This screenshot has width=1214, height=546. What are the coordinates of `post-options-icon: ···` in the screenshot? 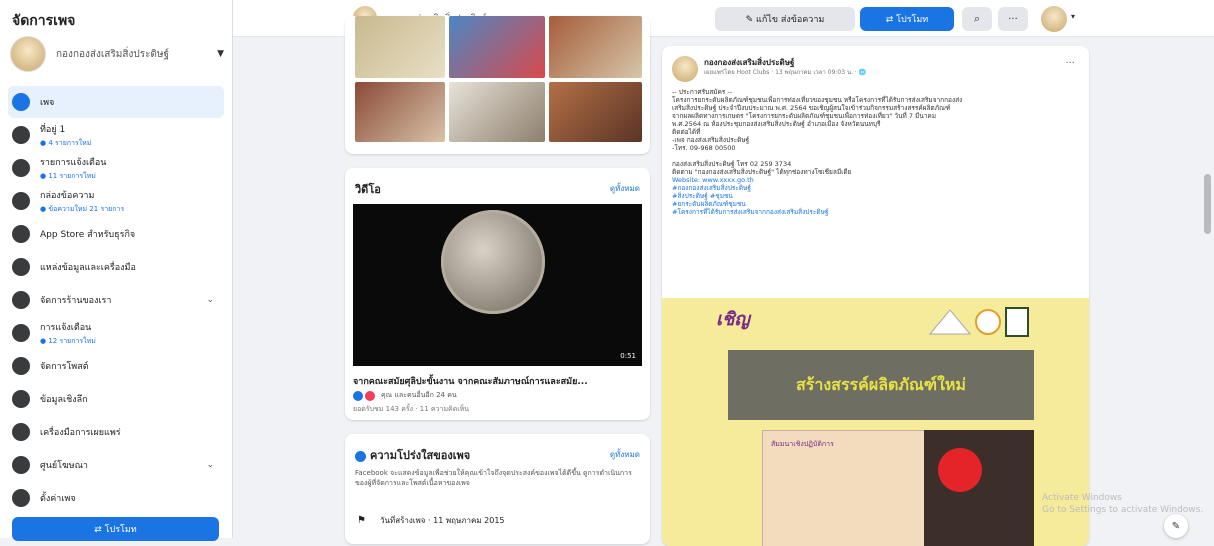 It's located at (1070, 63).